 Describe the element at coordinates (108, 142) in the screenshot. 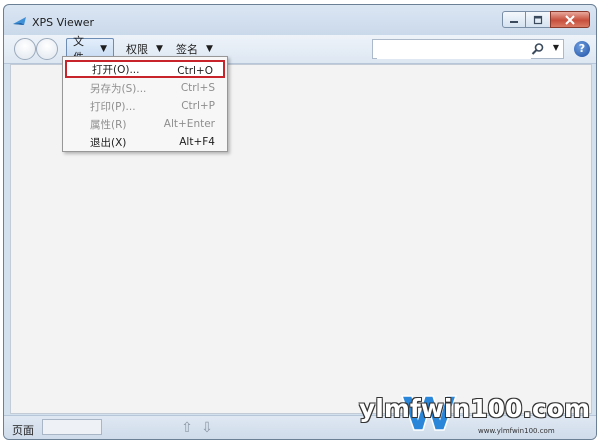

I see `menu-item-exit-label: 退出(X)` at that location.